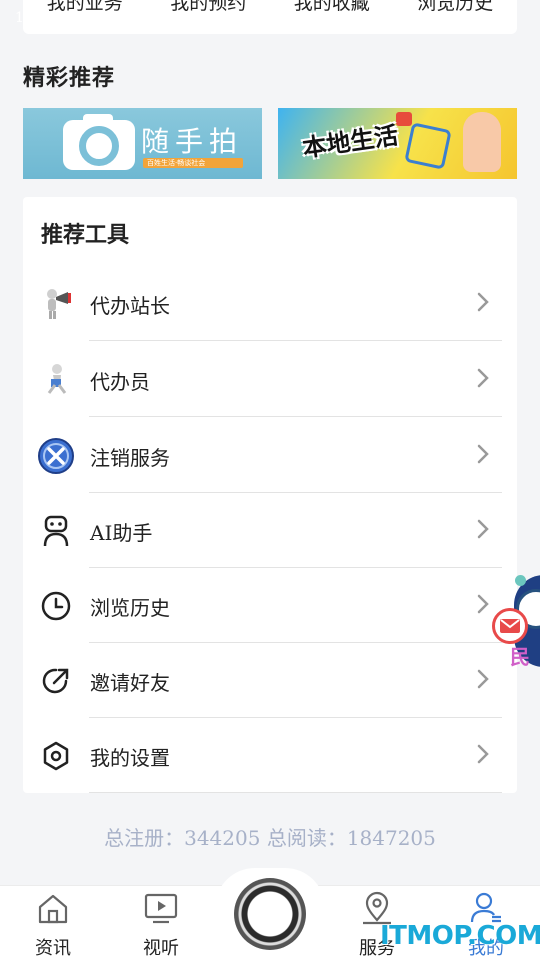 This screenshot has height=960, width=540. I want to click on shortcut-my-favorites: 我的收藏, so click(332, 7).